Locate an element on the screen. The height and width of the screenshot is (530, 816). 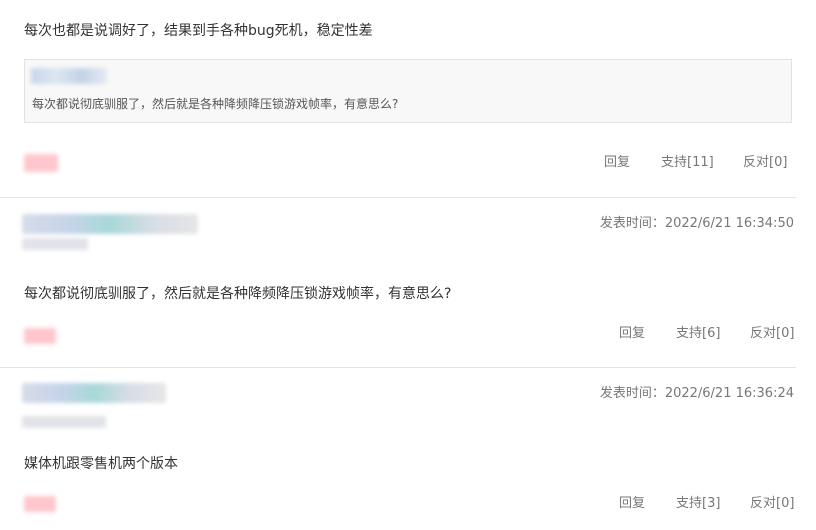
support-button: 支持[6] is located at coordinates (698, 334).